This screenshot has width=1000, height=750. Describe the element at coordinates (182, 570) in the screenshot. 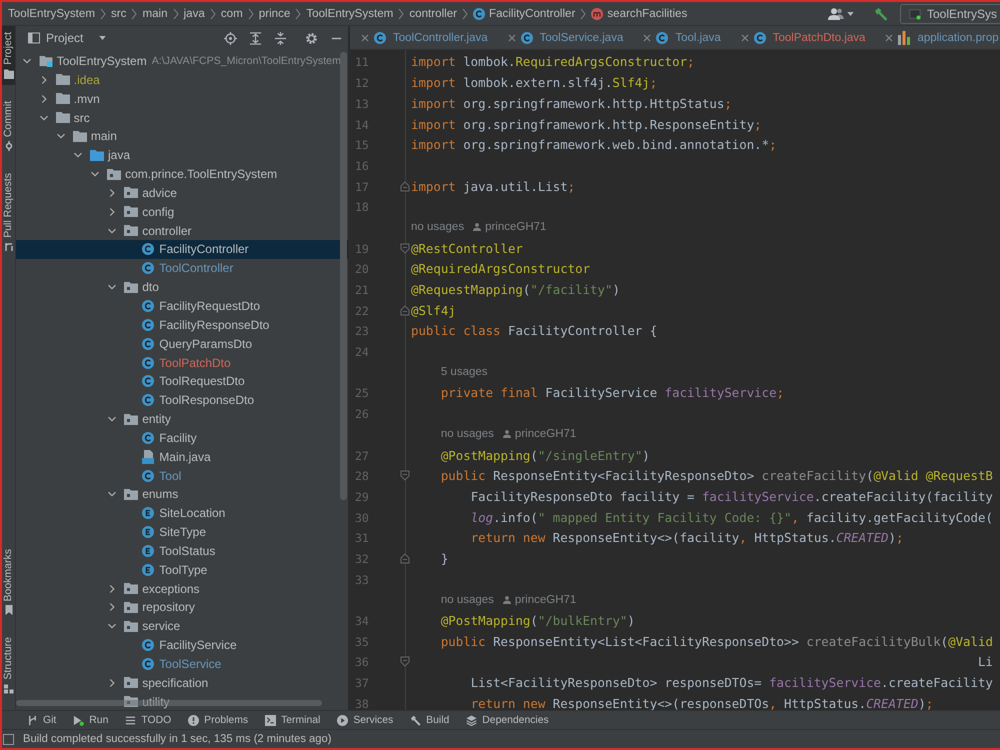

I see `tree-item: ToolType` at that location.